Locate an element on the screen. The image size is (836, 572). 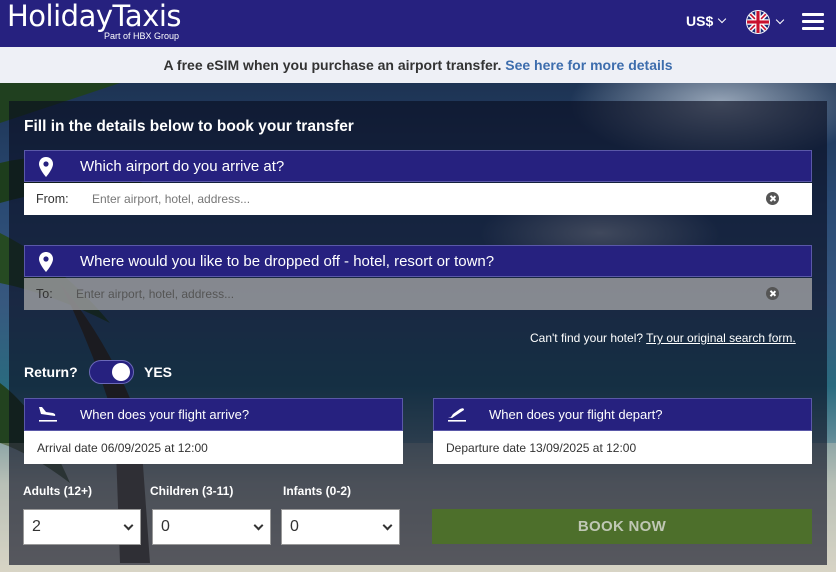
toggle-knob is located at coordinates (121, 372).